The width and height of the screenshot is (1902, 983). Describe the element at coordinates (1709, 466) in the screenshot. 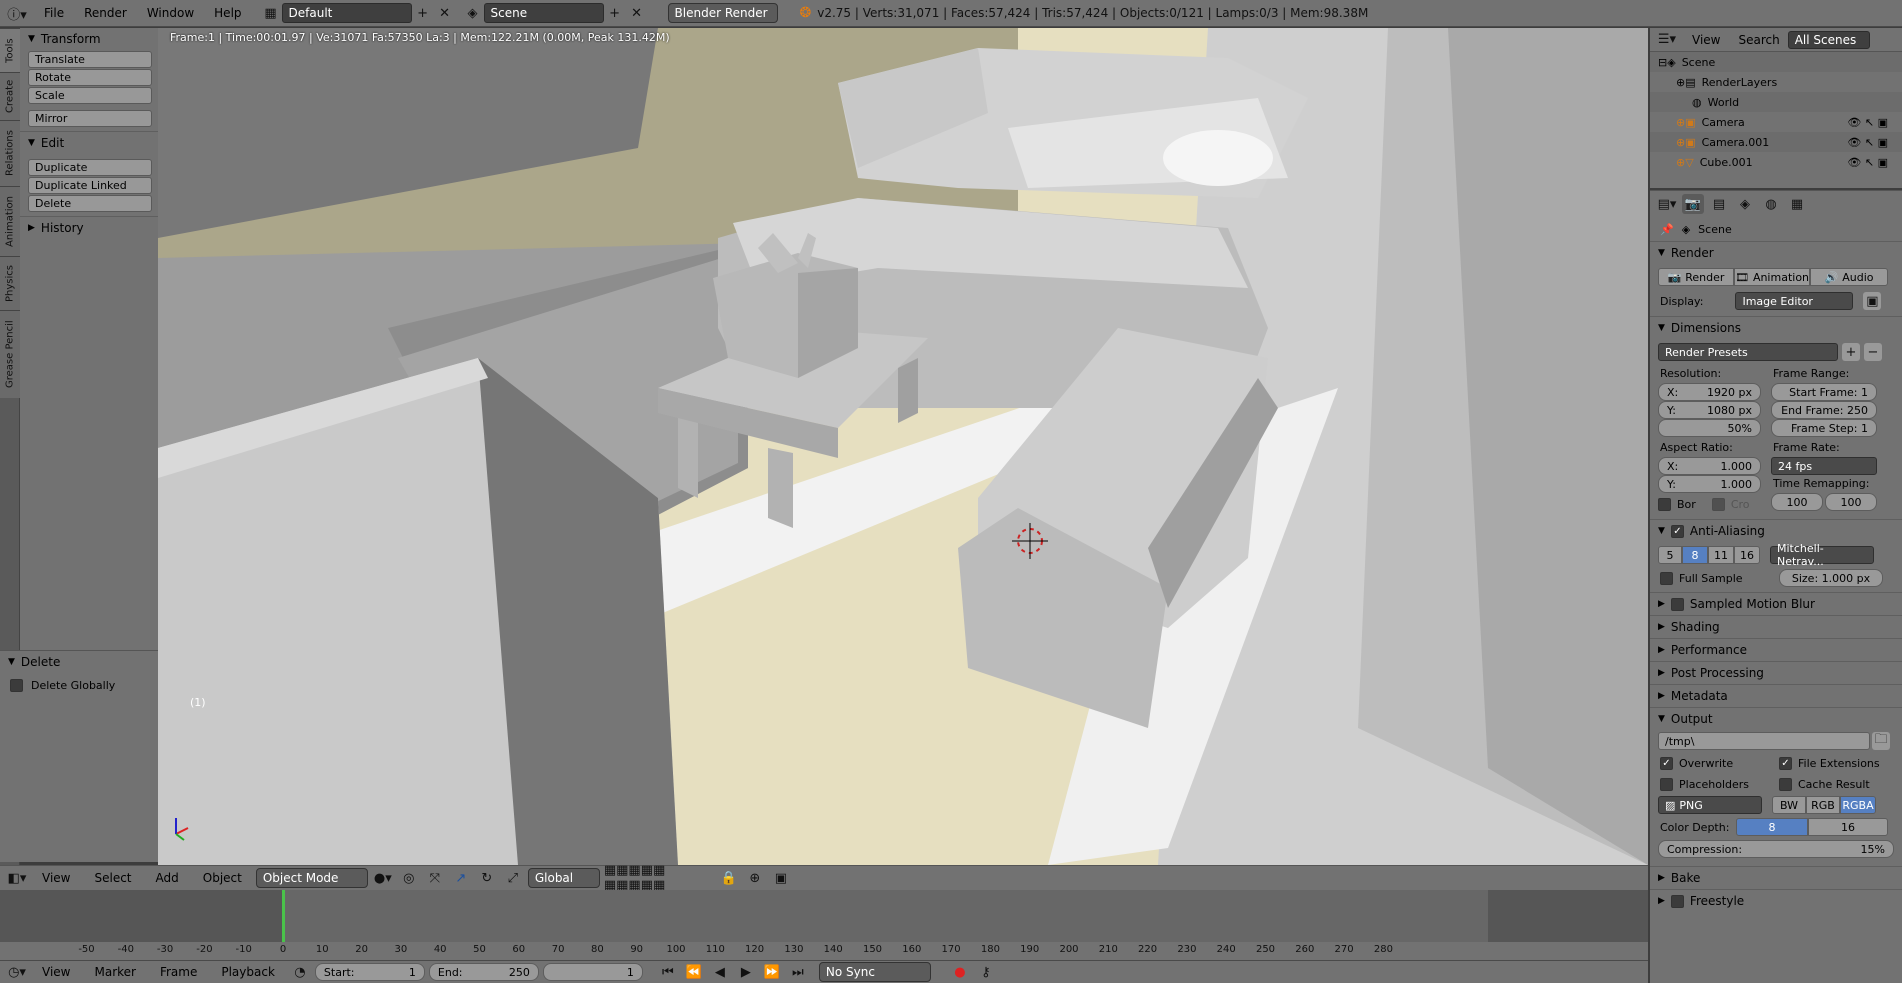

I see `aspect-x-field: X: 1.000` at that location.